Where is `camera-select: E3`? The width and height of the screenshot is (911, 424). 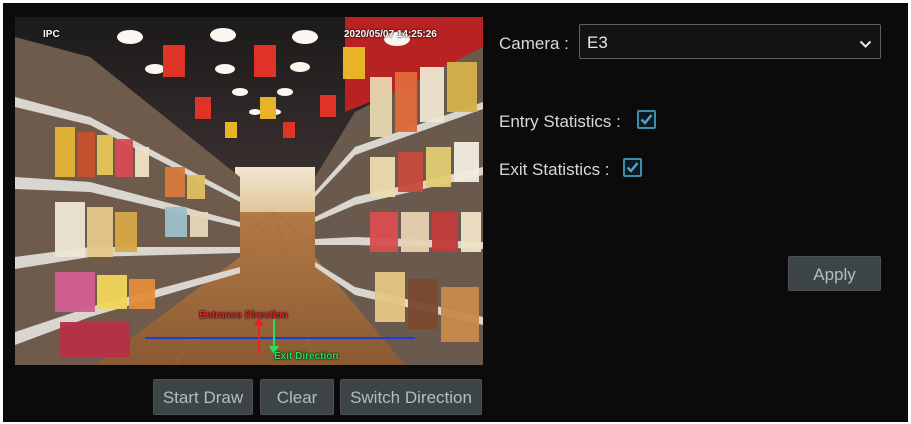 camera-select: E3 is located at coordinates (730, 41).